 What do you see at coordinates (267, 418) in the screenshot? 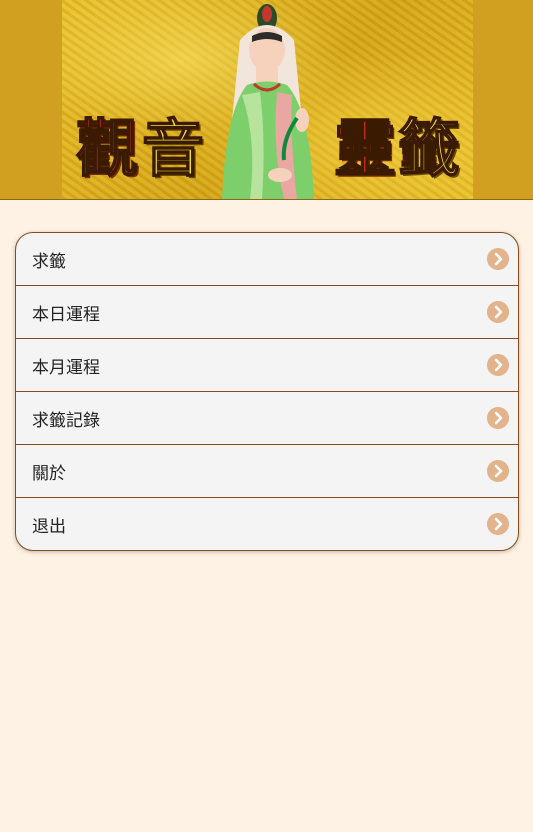
I see `menu-item-lot-history: 求籤記錄` at bounding box center [267, 418].